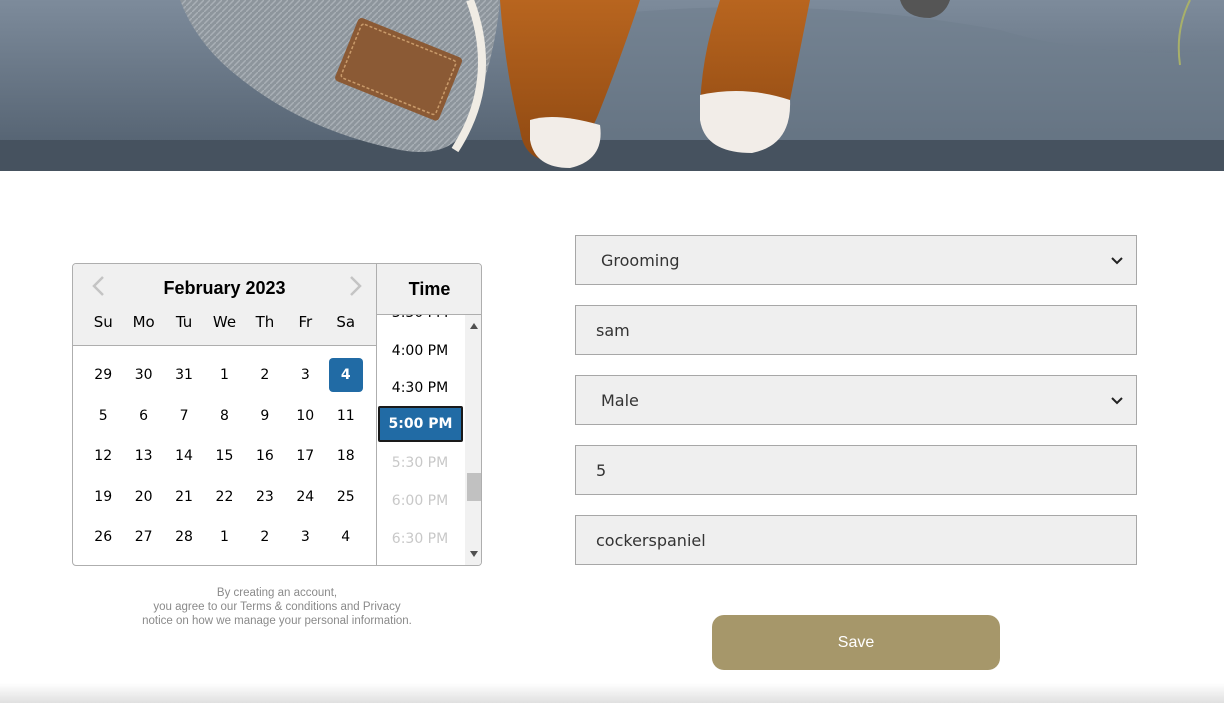 The image size is (1224, 703). Describe the element at coordinates (103, 322) in the screenshot. I see `weekday-label: Su` at that location.